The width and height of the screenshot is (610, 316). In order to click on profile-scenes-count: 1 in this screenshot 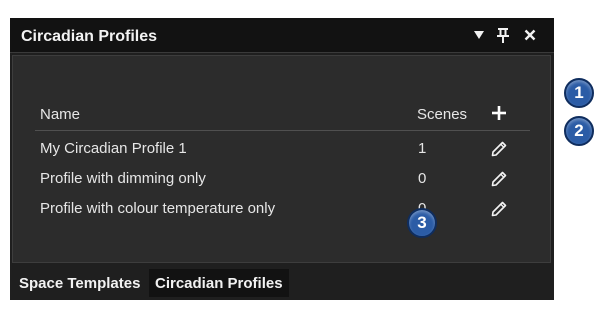, I will do `click(422, 148)`.